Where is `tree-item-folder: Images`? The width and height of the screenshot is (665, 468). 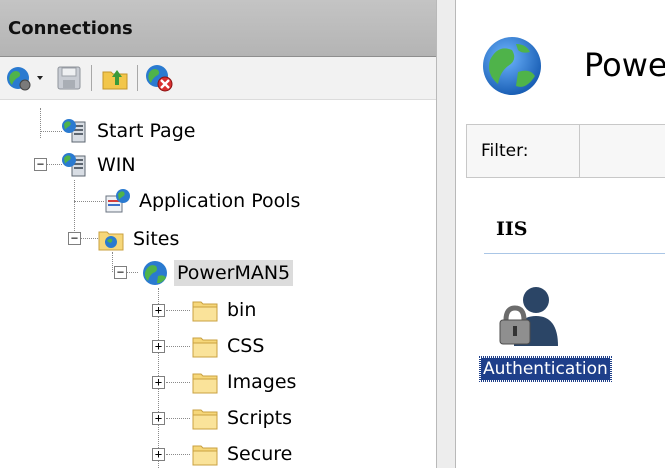 tree-item-folder: Images is located at coordinates (244, 382).